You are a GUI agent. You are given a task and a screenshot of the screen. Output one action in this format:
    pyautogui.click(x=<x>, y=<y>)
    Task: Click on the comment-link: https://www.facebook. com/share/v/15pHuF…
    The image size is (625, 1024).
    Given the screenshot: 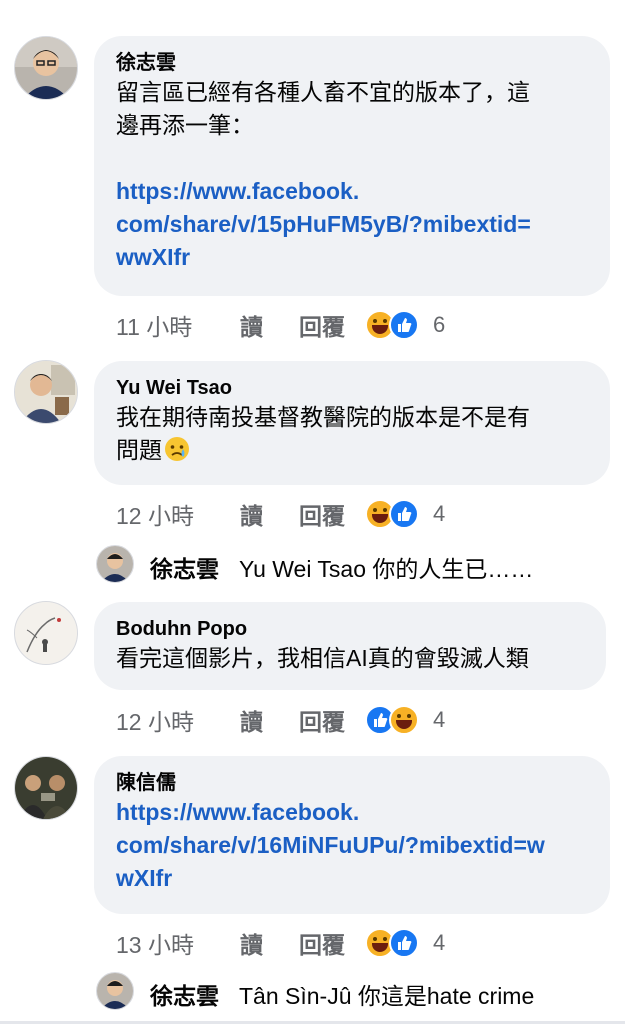 What is the action you would take?
    pyautogui.click(x=352, y=224)
    